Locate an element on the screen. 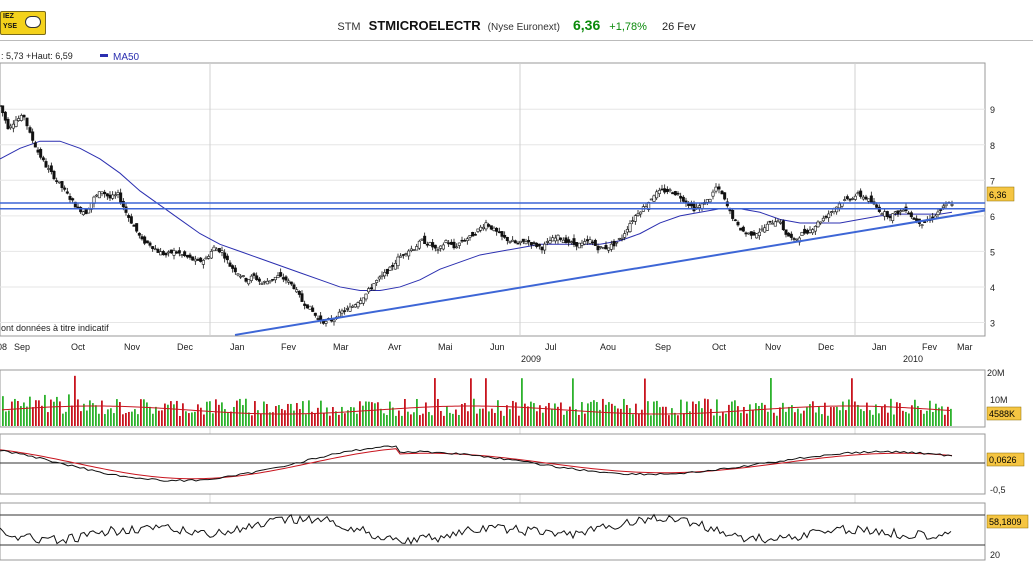  price-tick-label: 9 is located at coordinates (992, 110).